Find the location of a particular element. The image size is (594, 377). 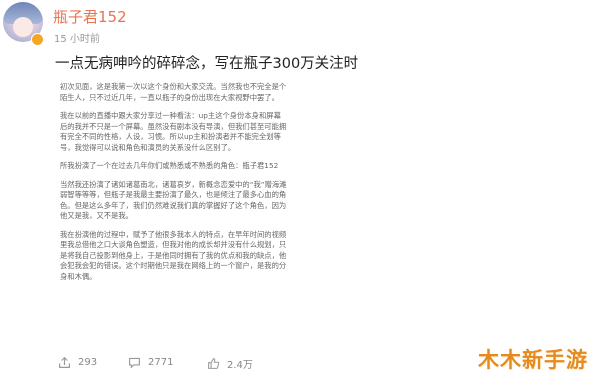

share-button: 293 is located at coordinates (77, 362).